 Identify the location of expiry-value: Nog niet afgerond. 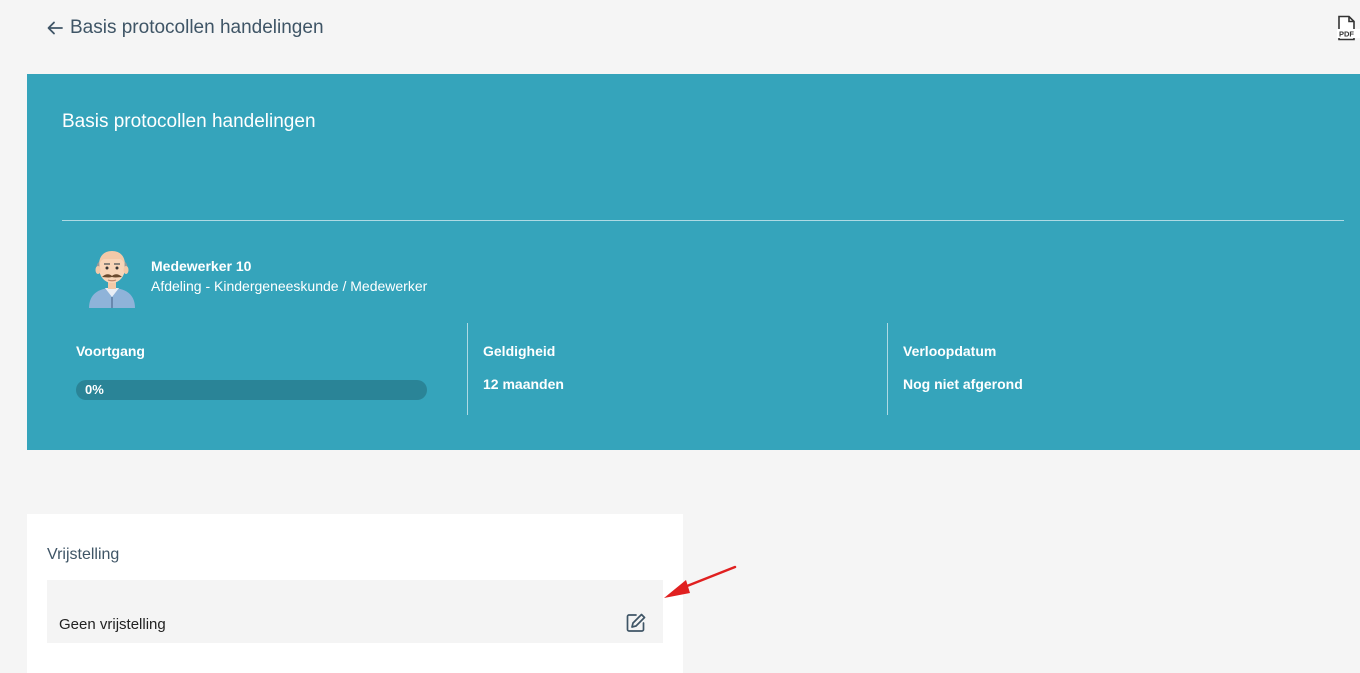
(963, 384).